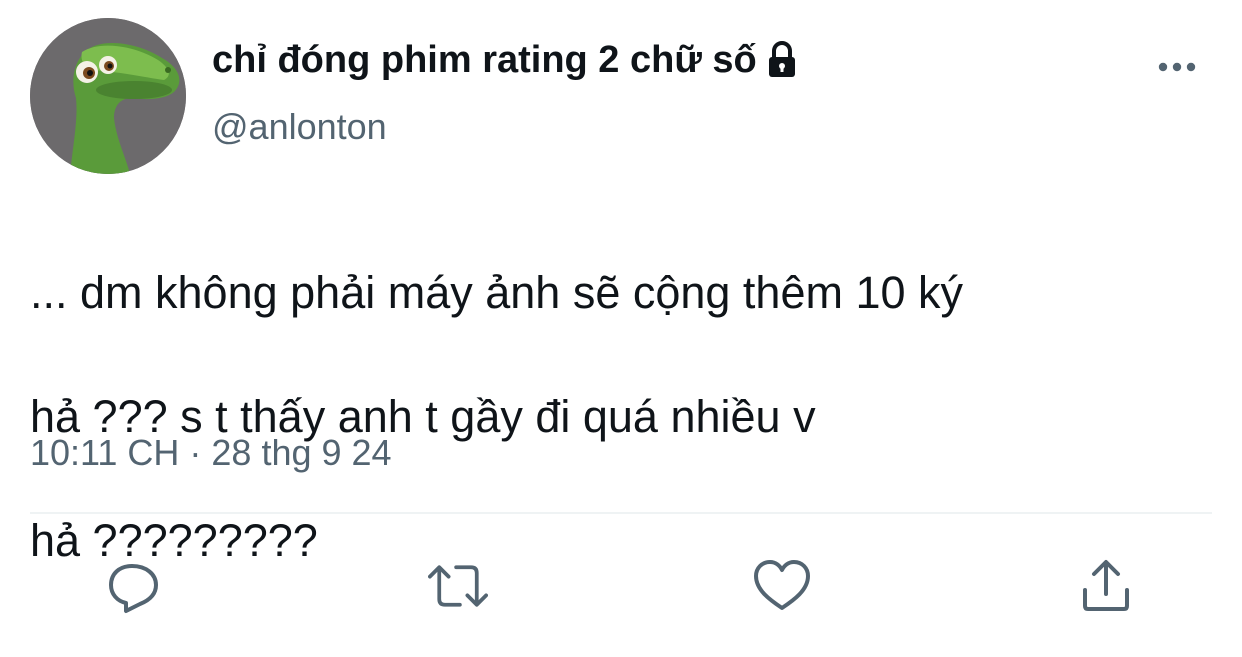 This screenshot has width=1242, height=657. I want to click on more-options-button, so click(1177, 67).